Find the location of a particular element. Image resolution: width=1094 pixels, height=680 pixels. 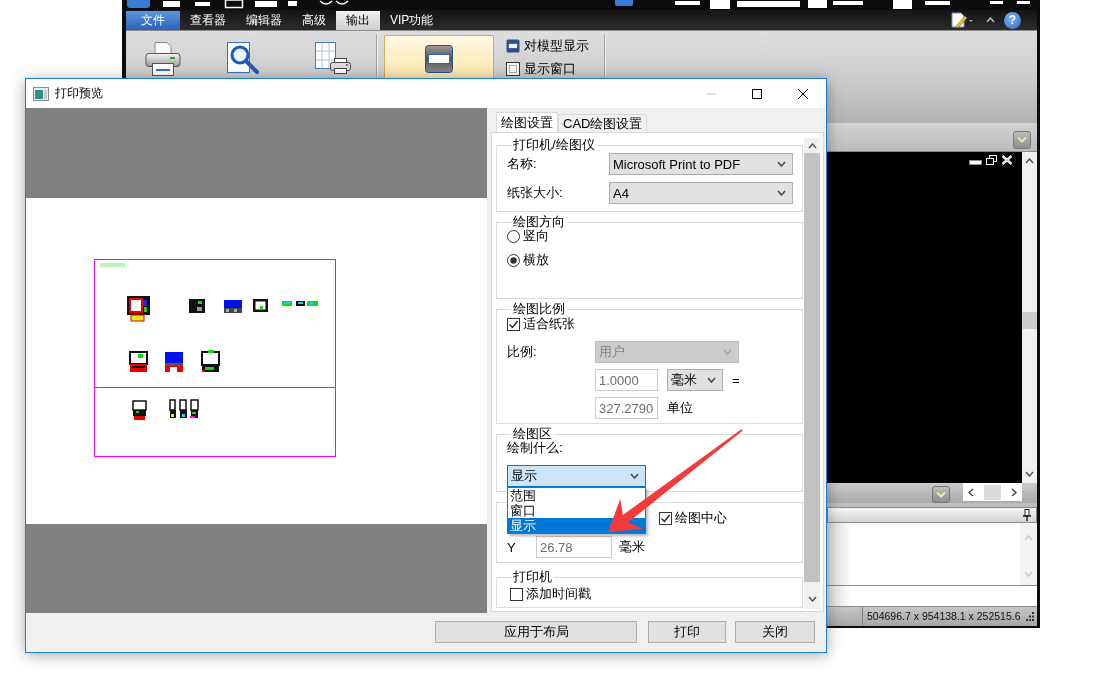

group-title: 绘图区 is located at coordinates (532, 434).